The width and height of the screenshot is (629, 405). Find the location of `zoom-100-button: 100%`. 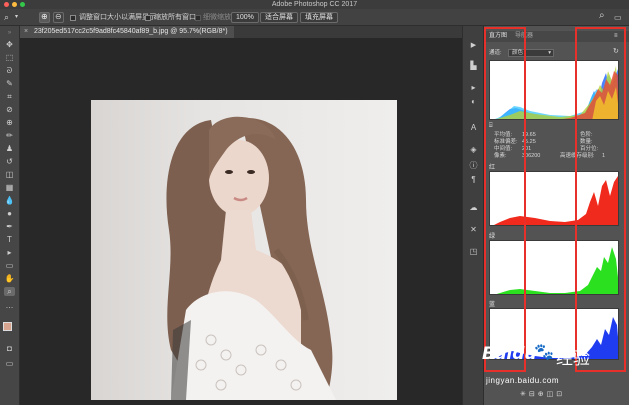

zoom-100-button: 100% is located at coordinates (245, 17).